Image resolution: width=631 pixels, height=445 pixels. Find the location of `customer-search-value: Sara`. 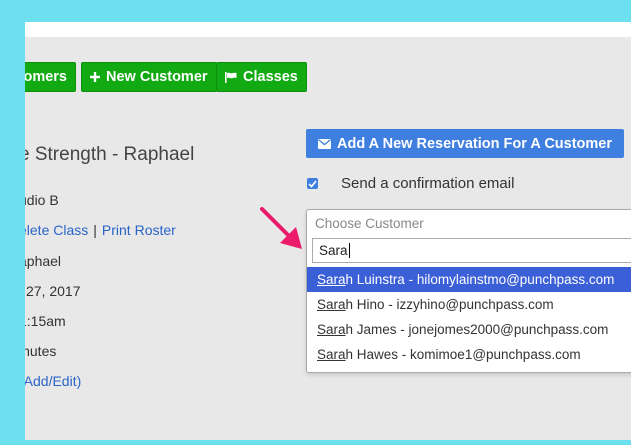

customer-search-value: Sara is located at coordinates (333, 250).